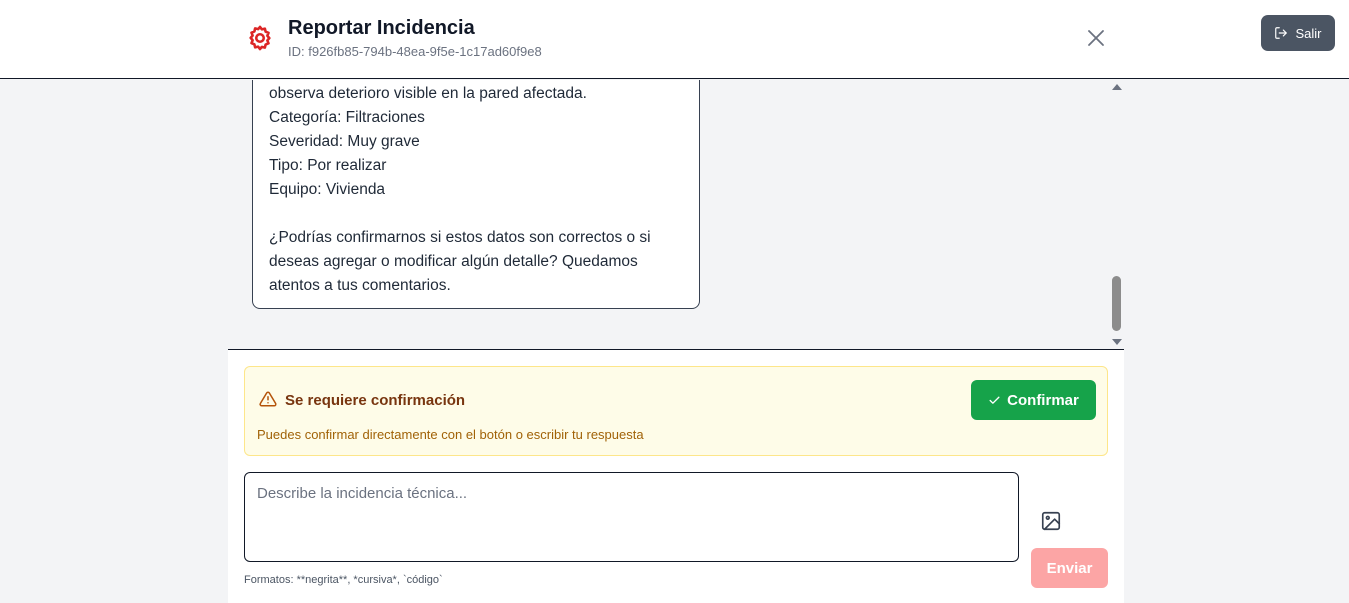 This screenshot has height=603, width=1349. I want to click on message-line: Tipo: Por realizar, so click(328, 165).